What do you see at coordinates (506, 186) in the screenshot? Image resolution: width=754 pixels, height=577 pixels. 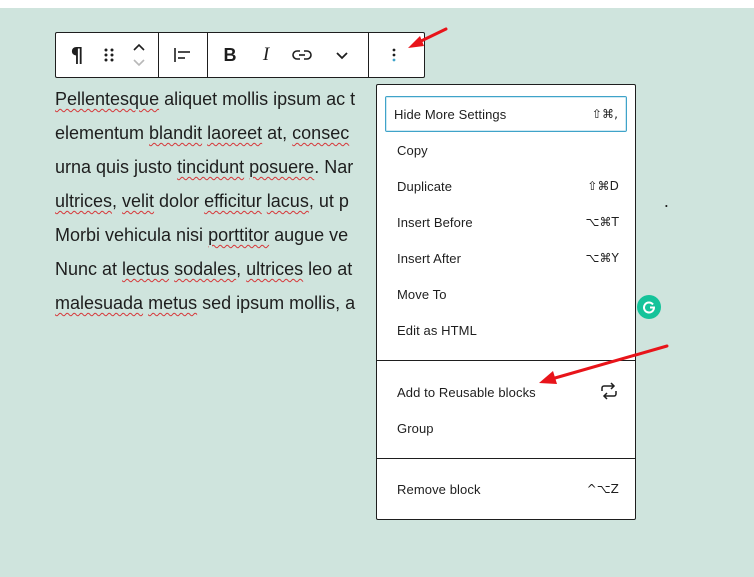 I see `menu-item-duplicate: Duplicate ⇧⌘D` at bounding box center [506, 186].